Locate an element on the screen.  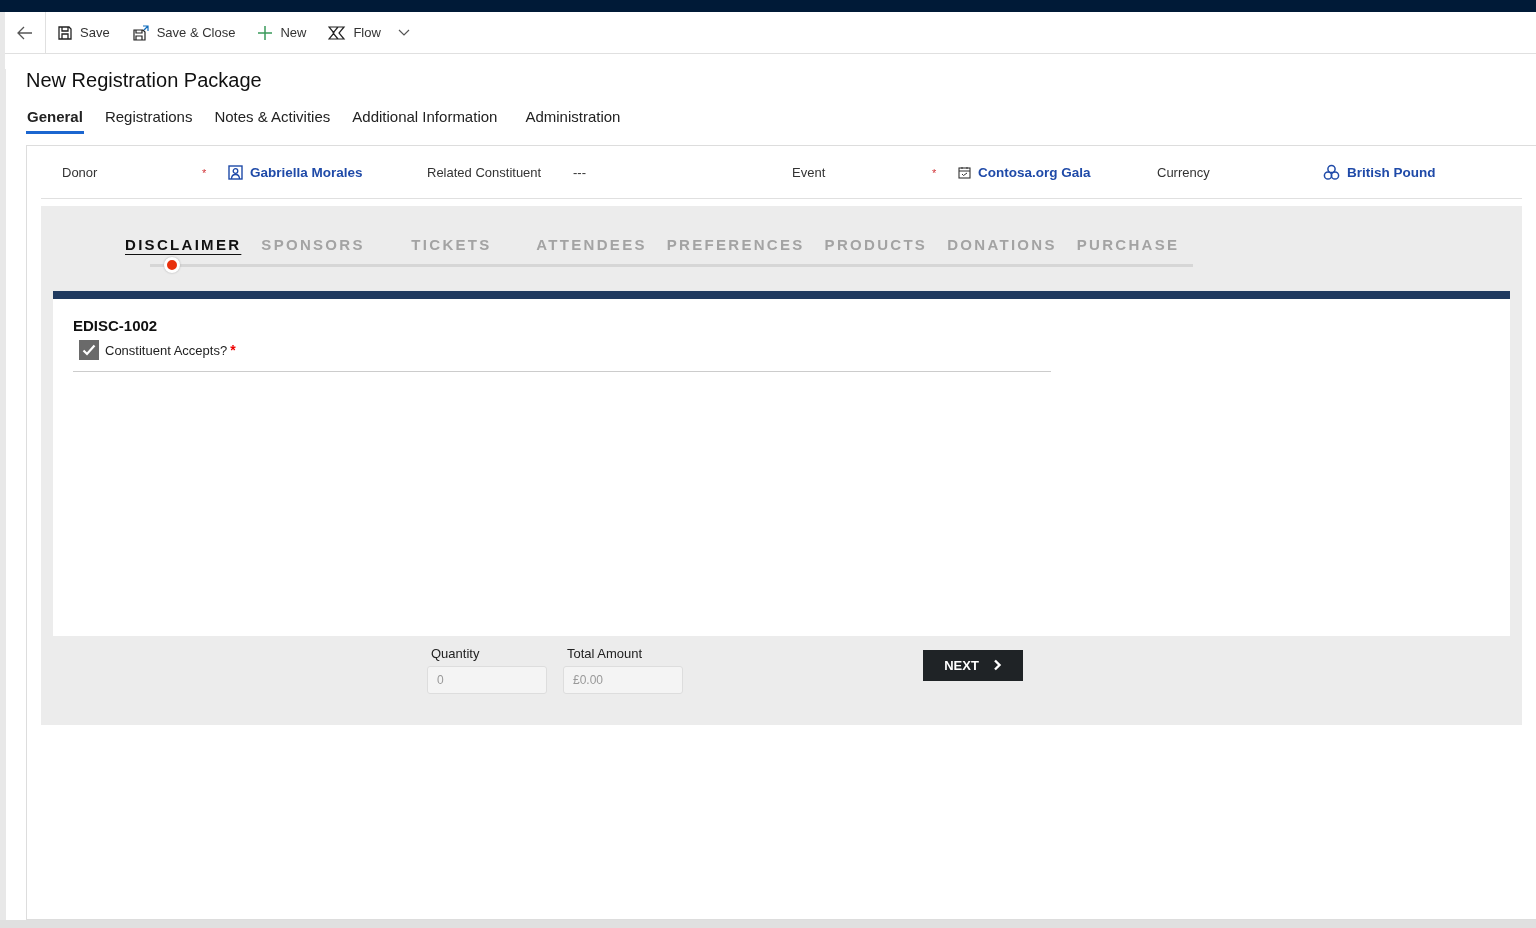
field-label: Event is located at coordinates (809, 172).